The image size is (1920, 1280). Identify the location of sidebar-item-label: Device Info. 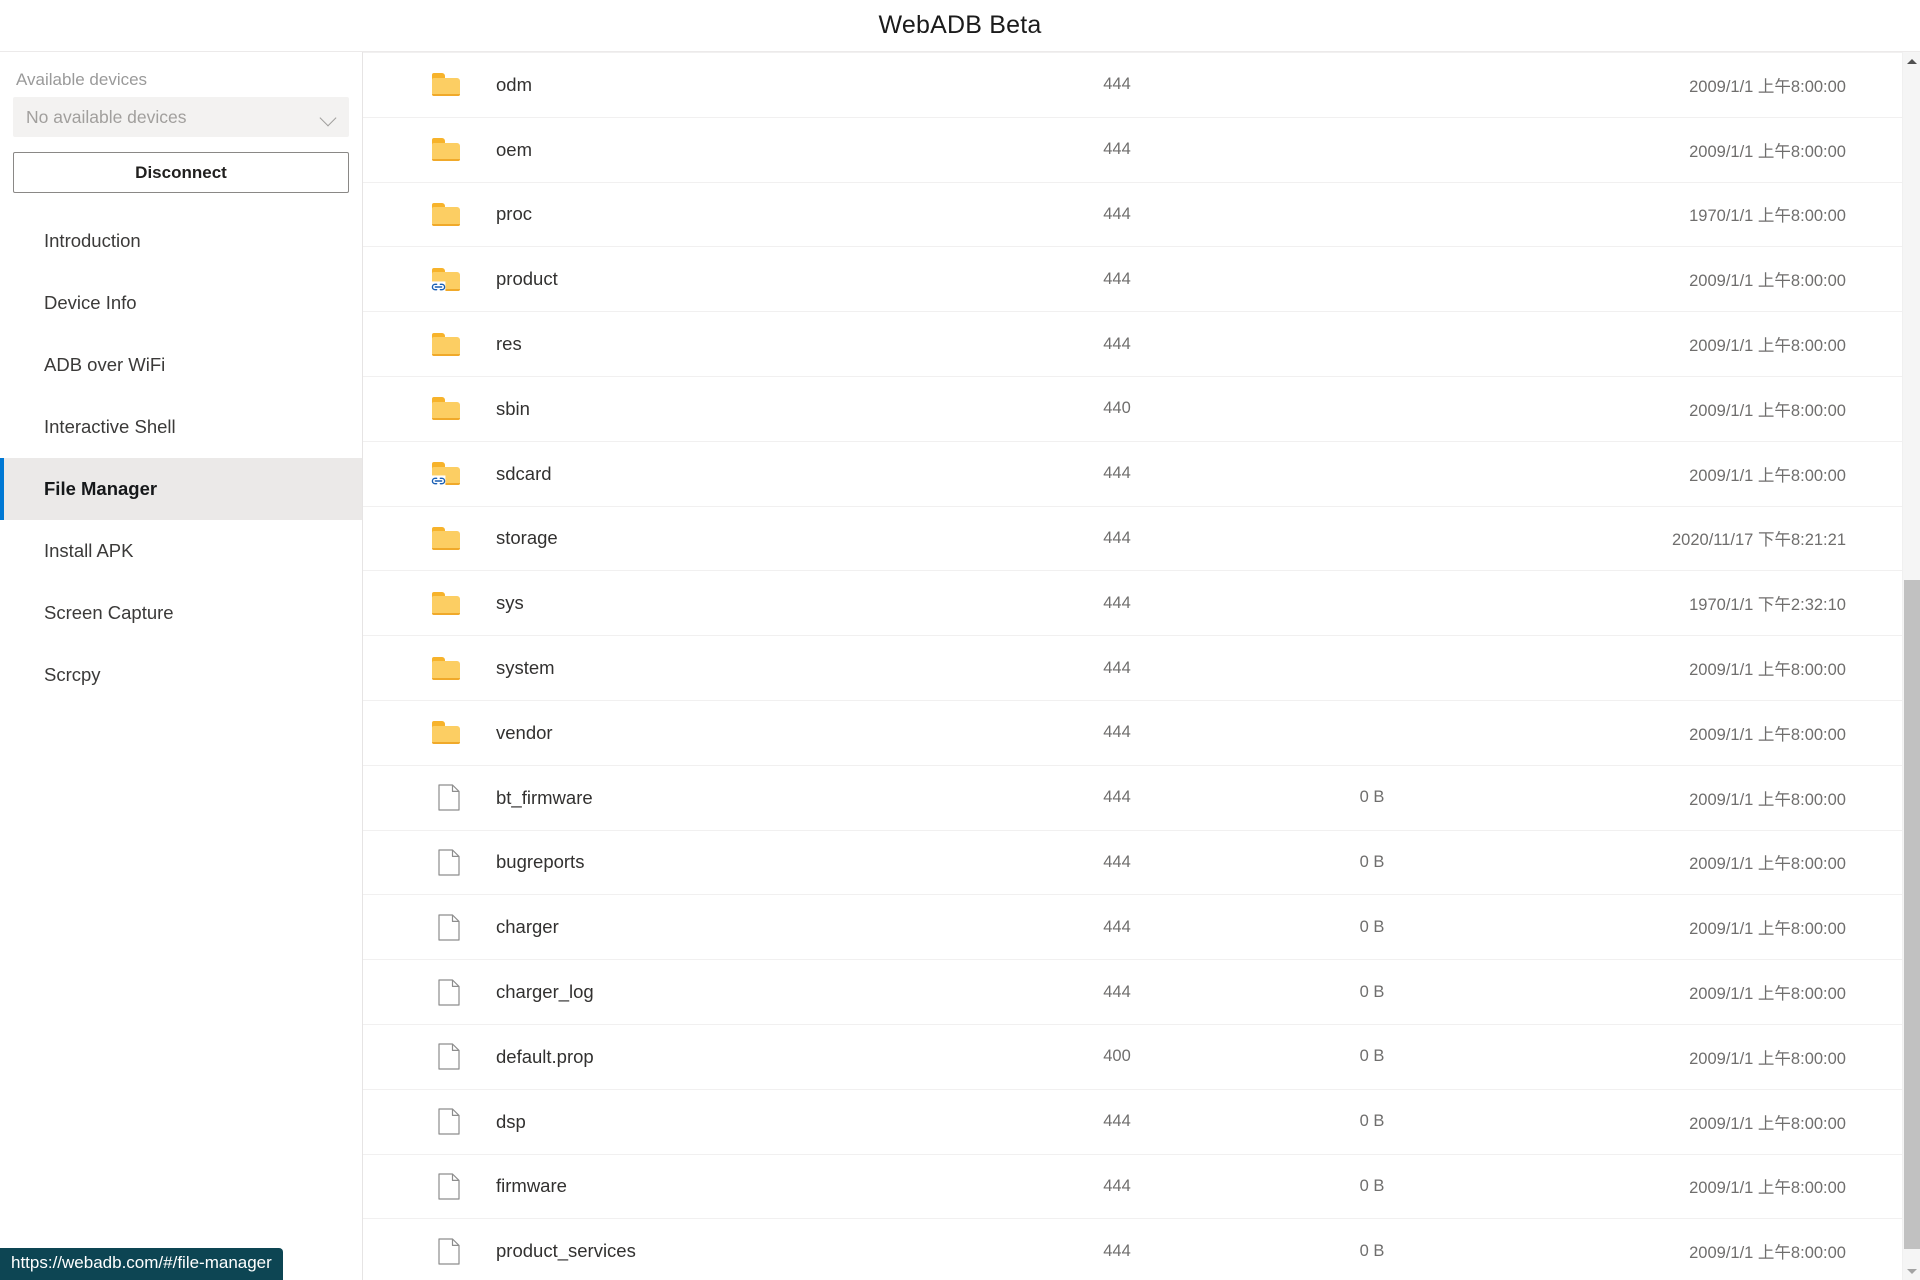
(90, 302).